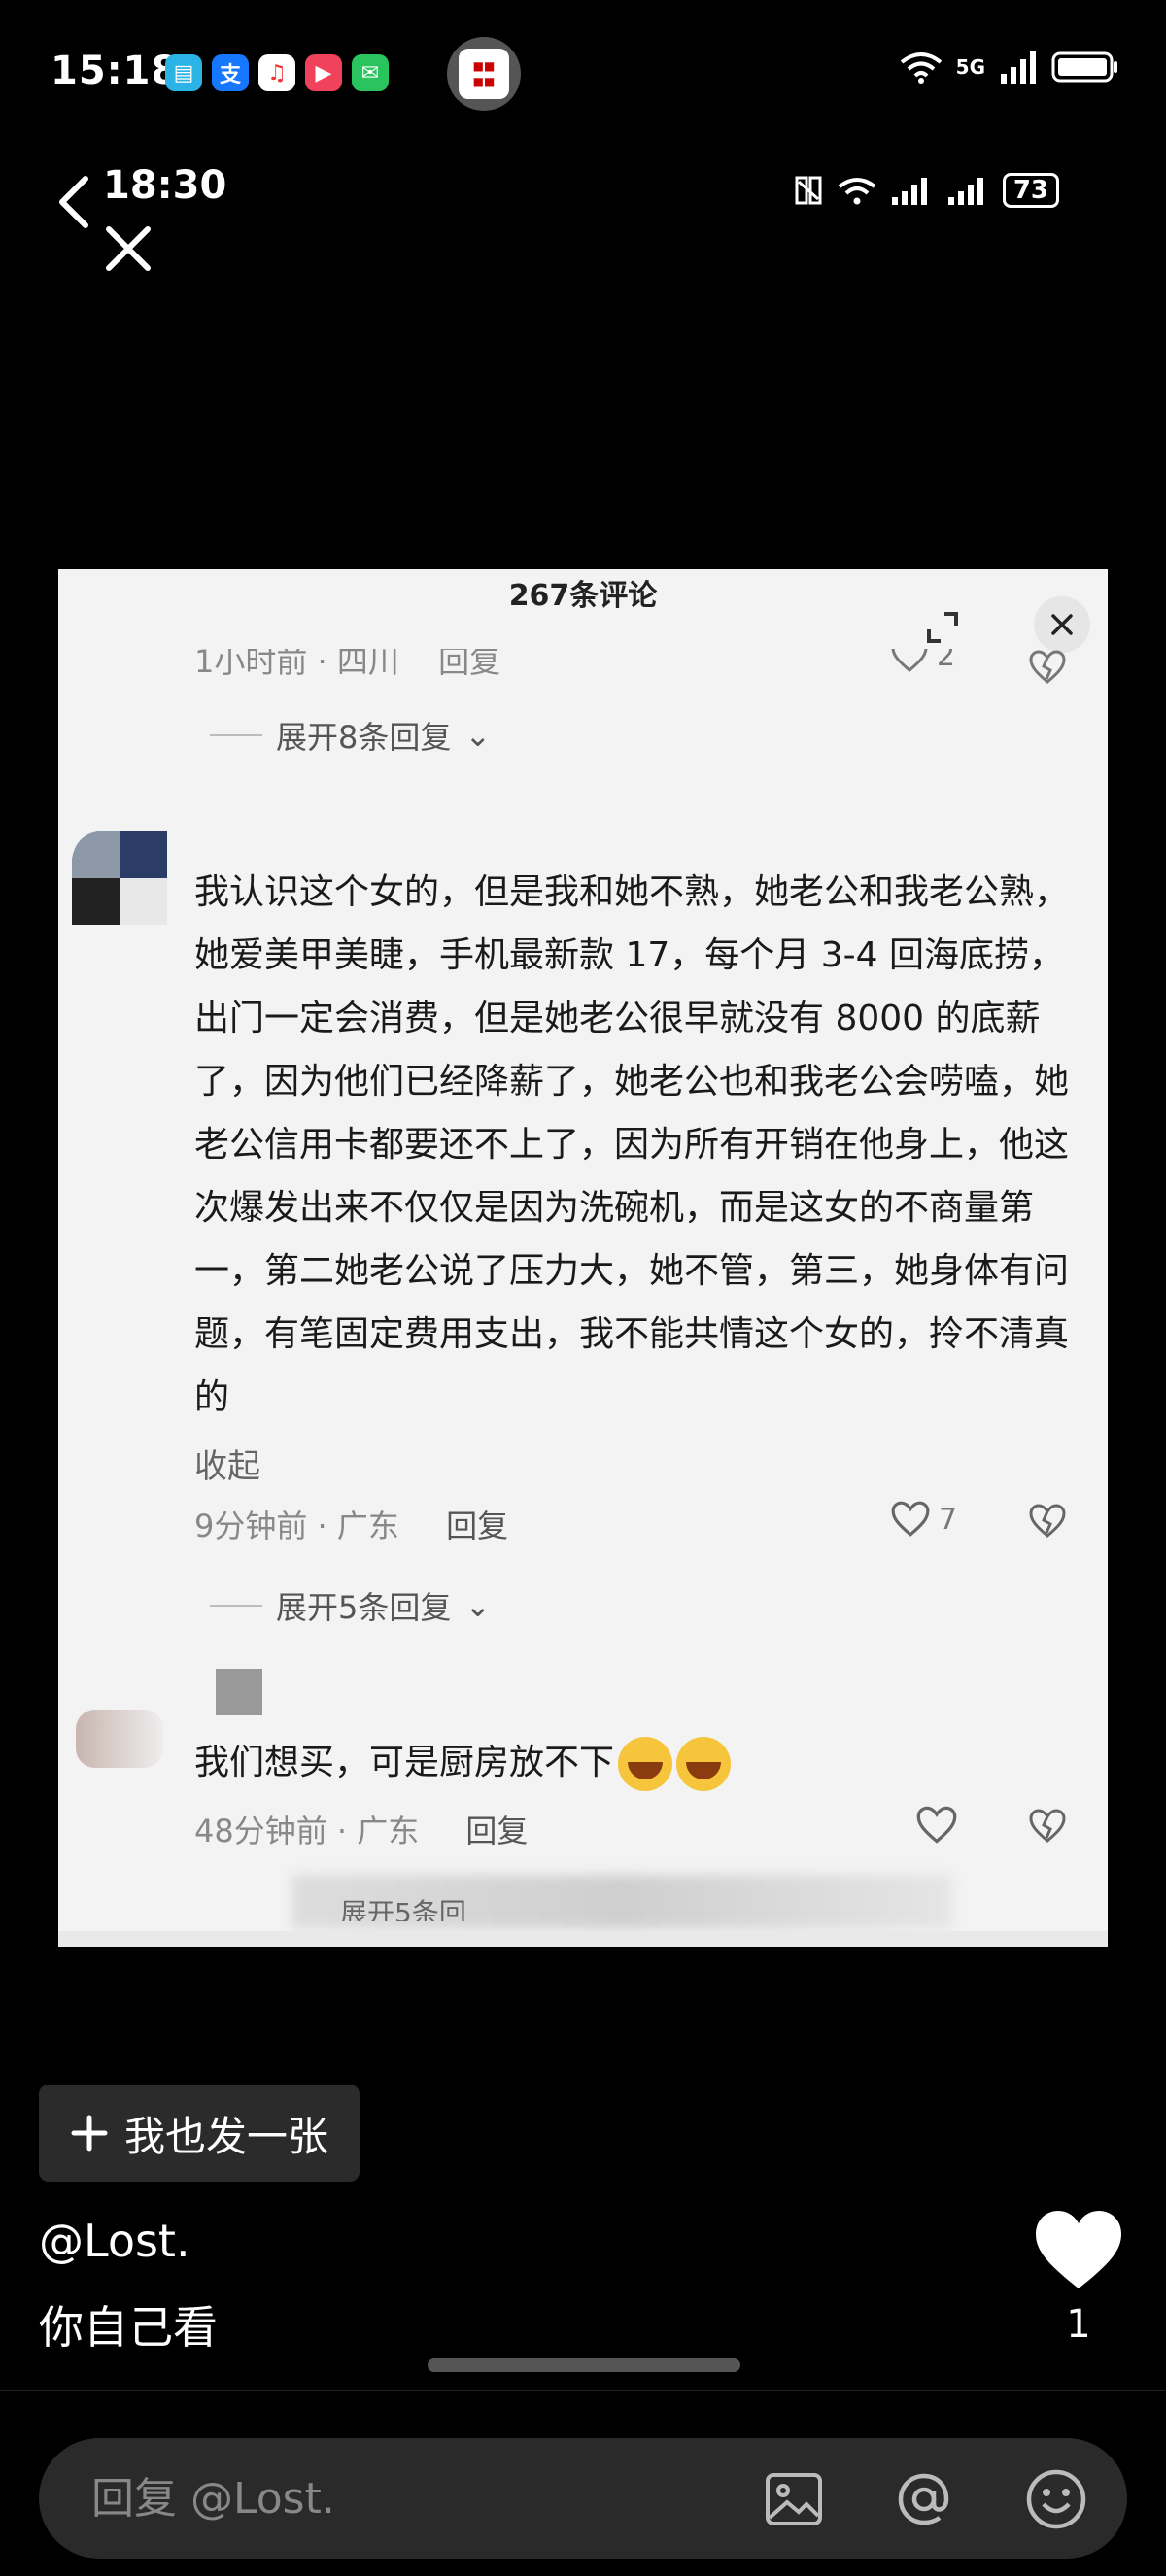  Describe the element at coordinates (1018, 67) in the screenshot. I see `signal-icon` at that location.